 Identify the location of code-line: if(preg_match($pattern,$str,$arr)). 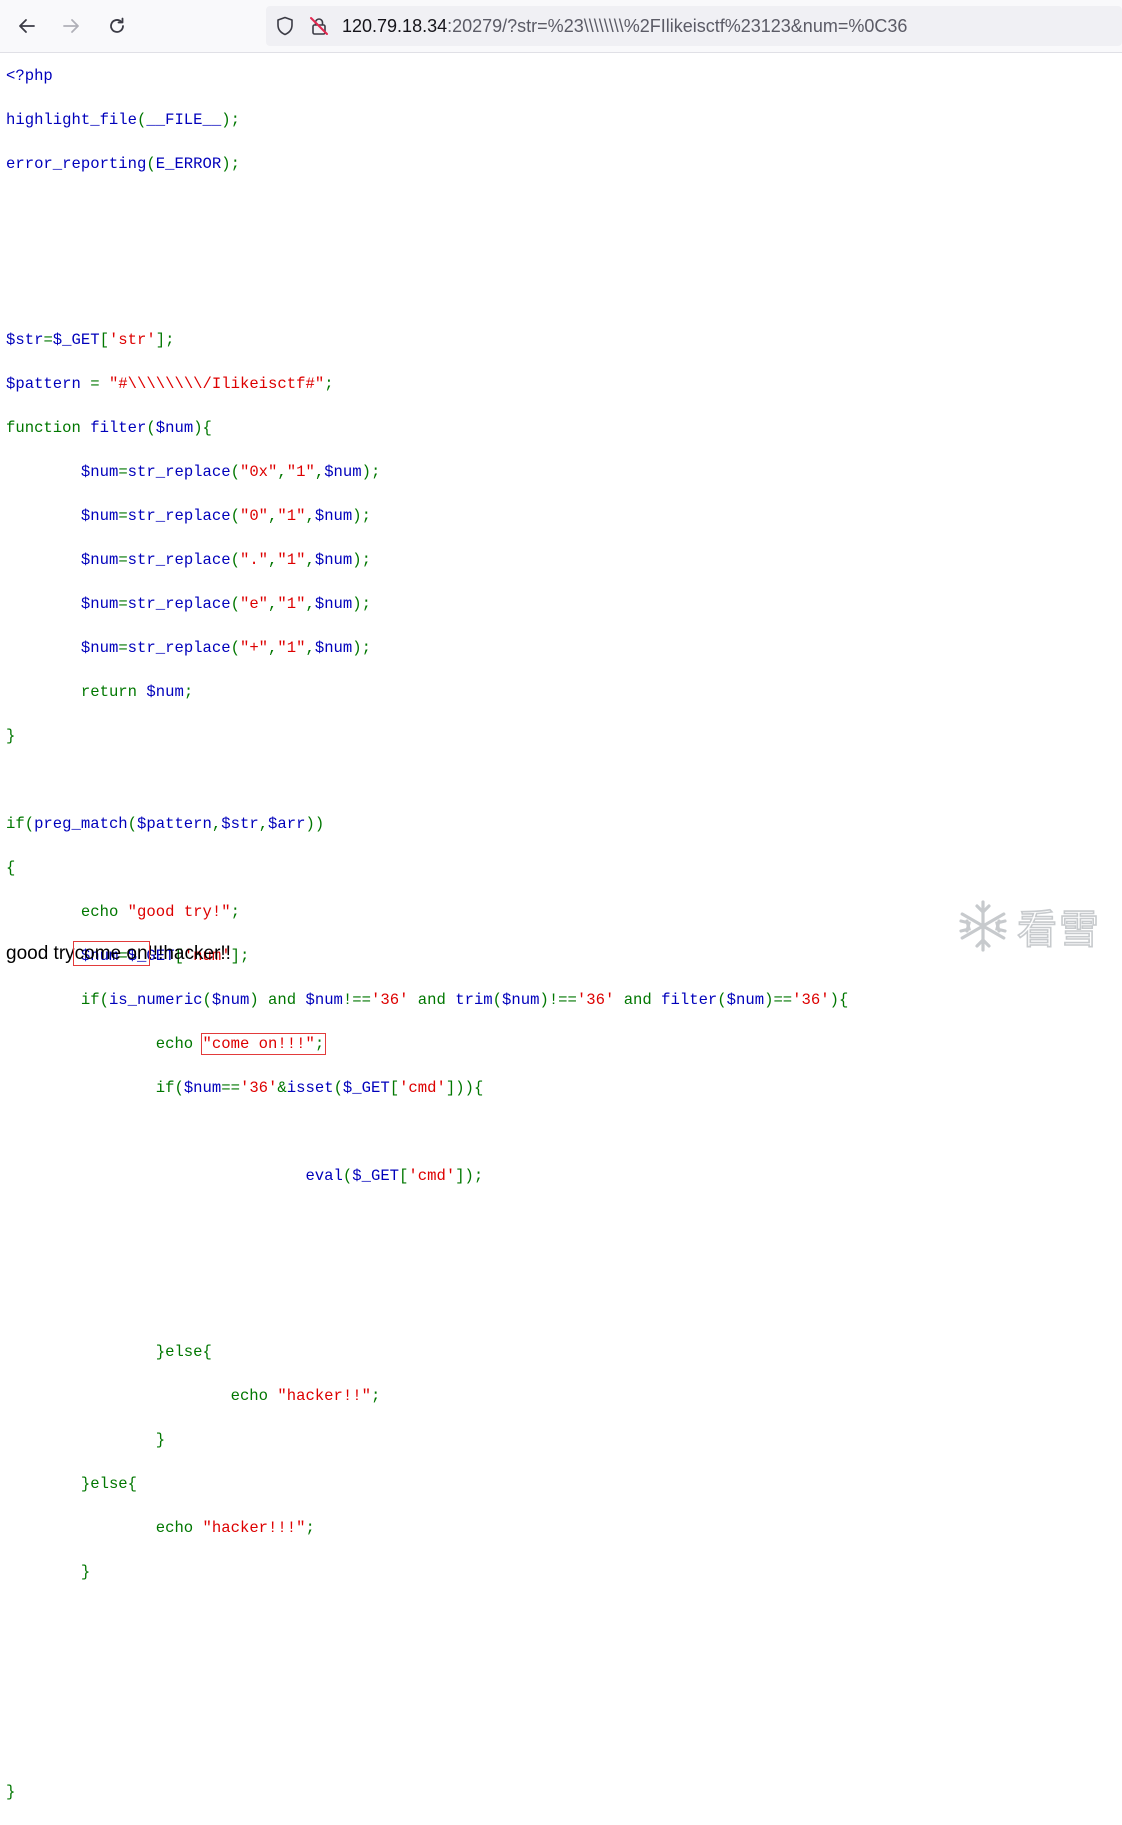
(165, 824).